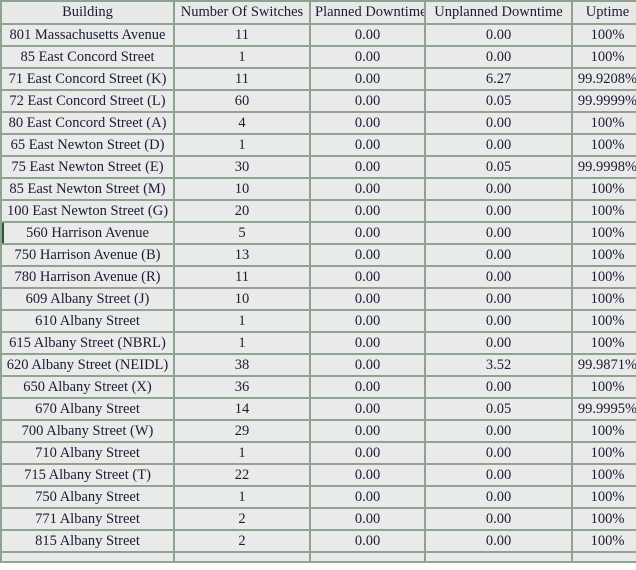 The height and width of the screenshot is (570, 636). I want to click on table-row: 750 Albany Street 1 0.00 0.00 100%, so click(319, 497).